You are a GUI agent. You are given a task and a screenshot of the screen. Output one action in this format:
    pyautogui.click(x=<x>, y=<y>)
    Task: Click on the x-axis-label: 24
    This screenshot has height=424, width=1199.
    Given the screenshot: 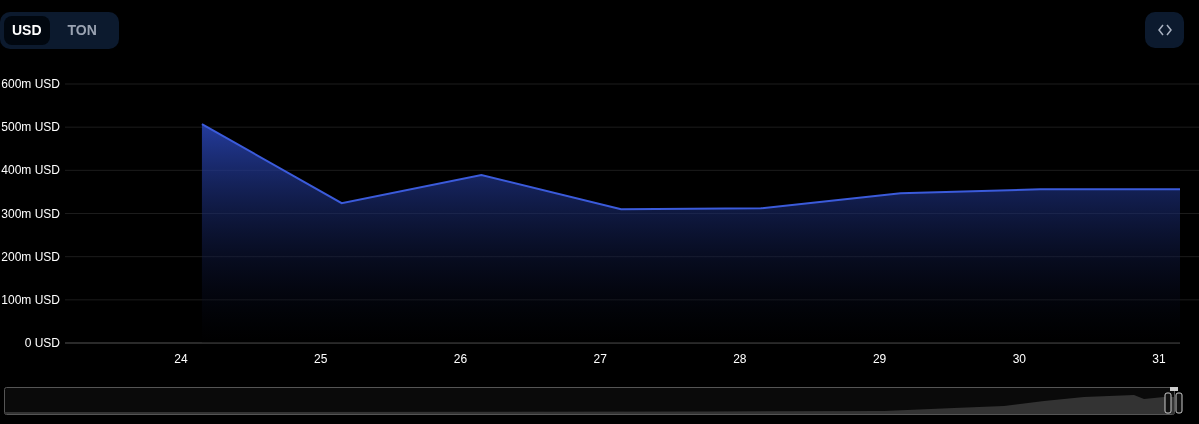 What is the action you would take?
    pyautogui.click(x=181, y=359)
    